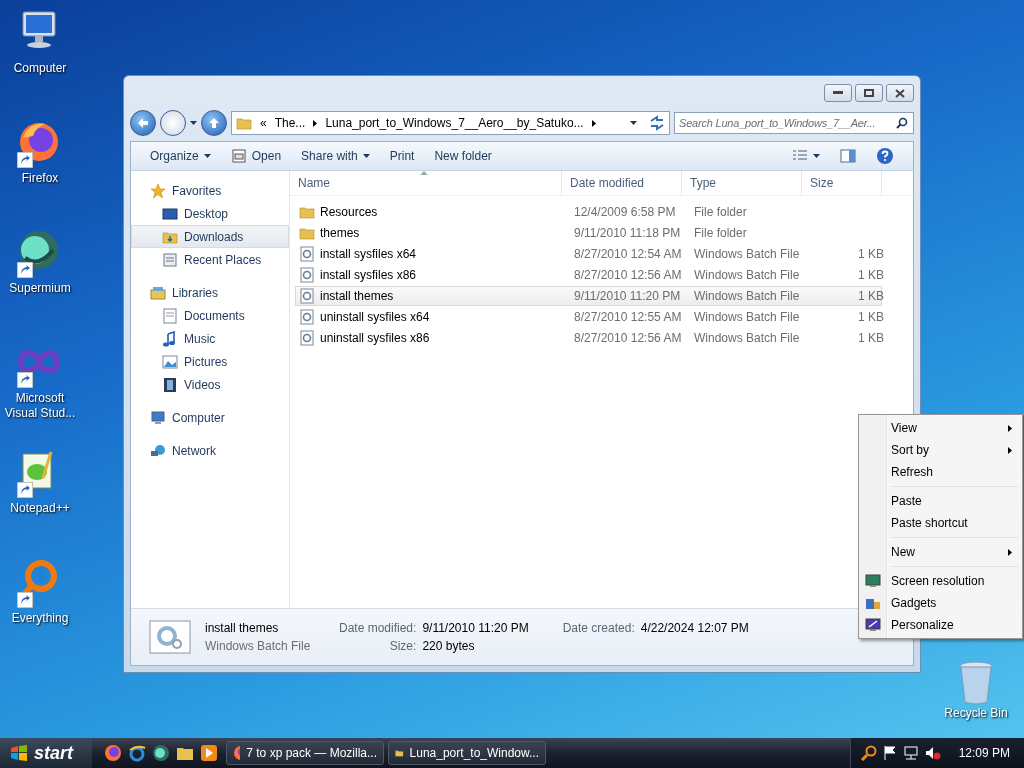 Image resolution: width=1024 pixels, height=768 pixels. I want to click on menu-item: Personalize, so click(940, 625).